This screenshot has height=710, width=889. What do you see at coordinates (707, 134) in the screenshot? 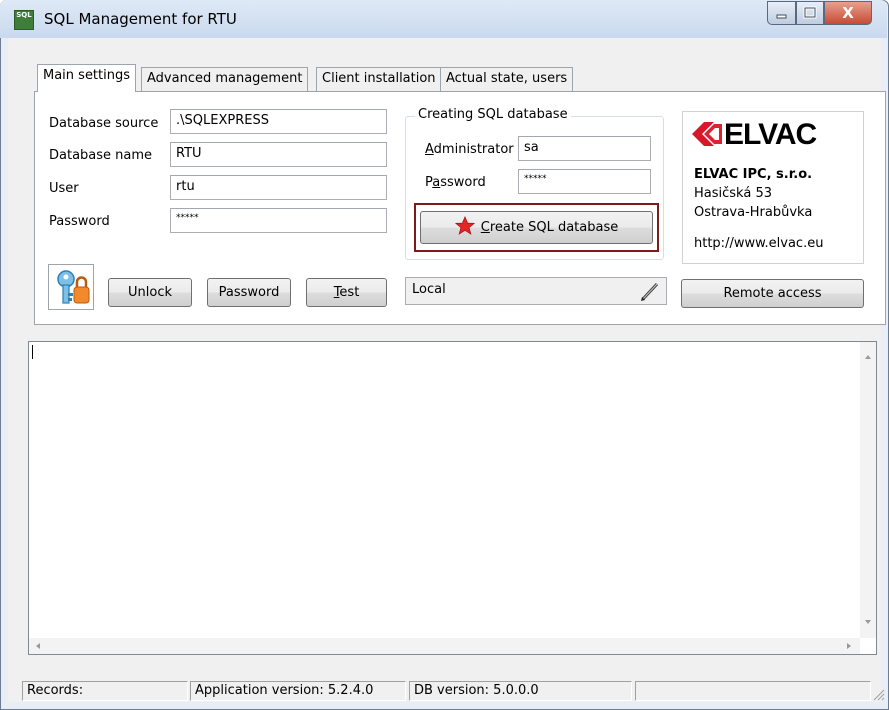
I see `elvac-logo-mark` at bounding box center [707, 134].